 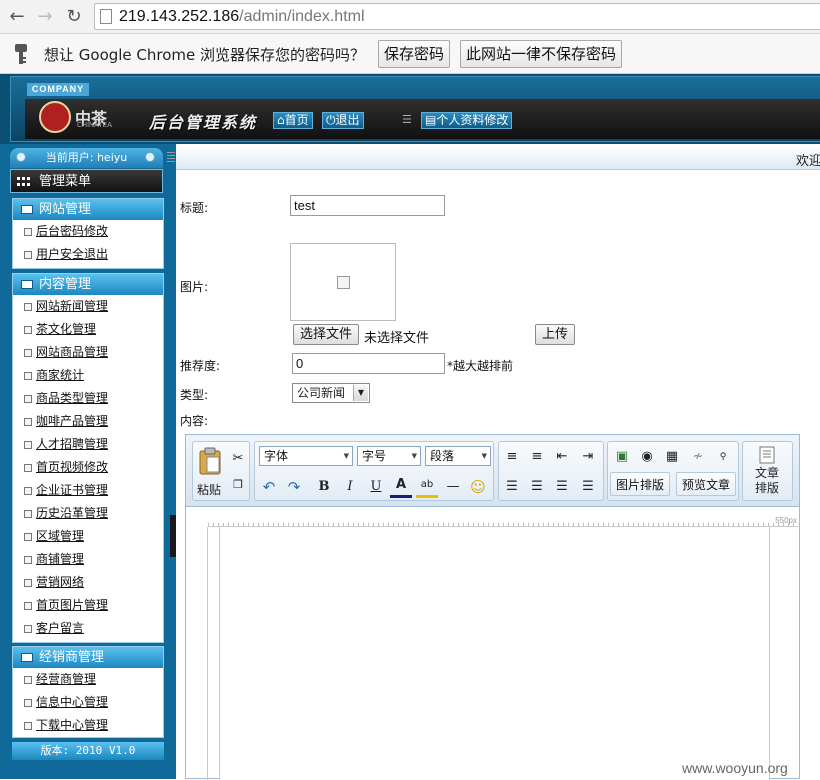 What do you see at coordinates (324, 487) in the screenshot?
I see `bold-icon: B` at bounding box center [324, 487].